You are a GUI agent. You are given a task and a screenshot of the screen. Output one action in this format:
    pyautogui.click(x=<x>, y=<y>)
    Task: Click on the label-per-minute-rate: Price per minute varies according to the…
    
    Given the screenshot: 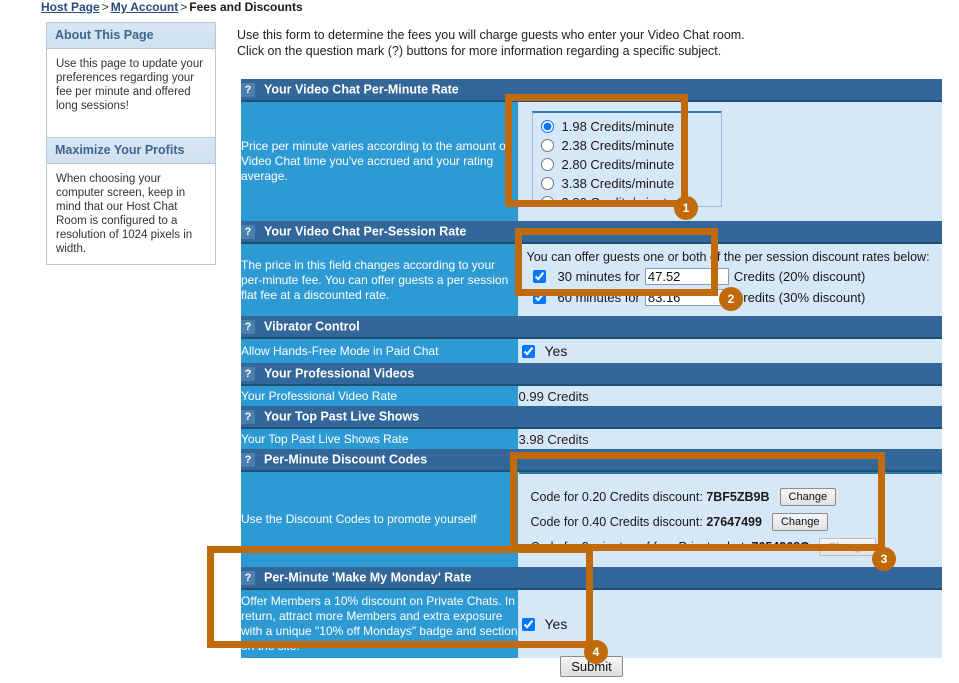 What is the action you would take?
    pyautogui.click(x=380, y=161)
    